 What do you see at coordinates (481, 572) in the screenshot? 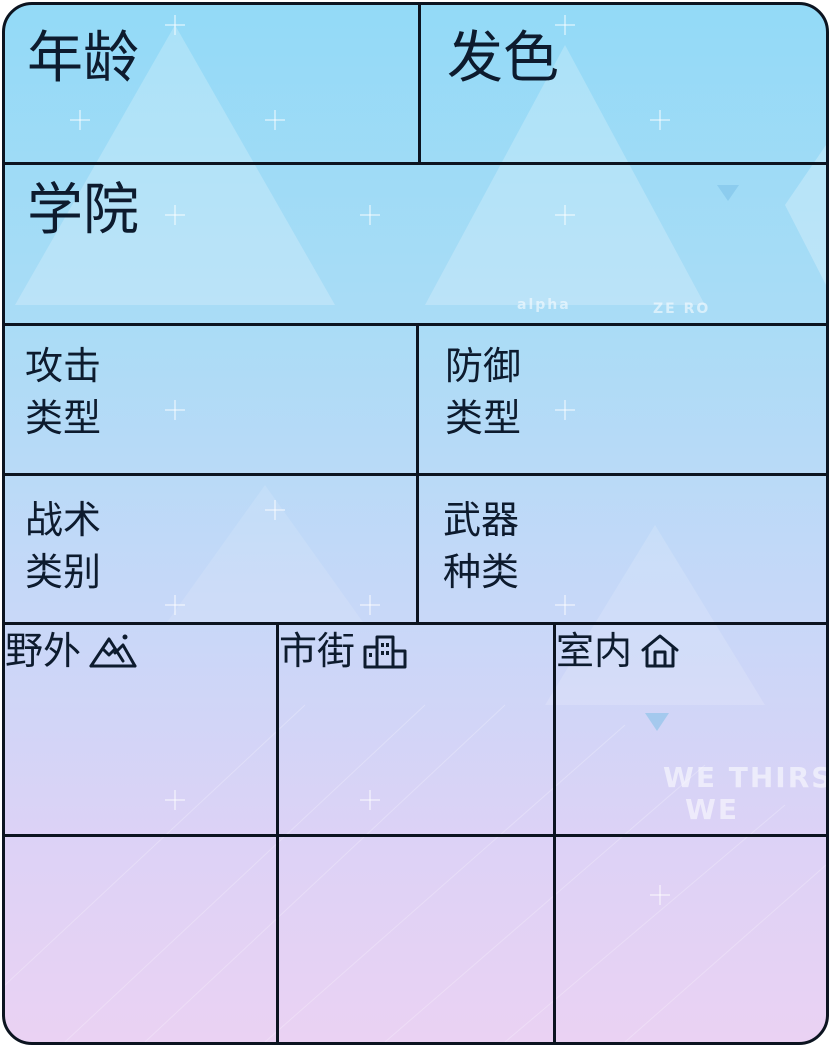
I see `weapon-type-label-line2: 种类` at bounding box center [481, 572].